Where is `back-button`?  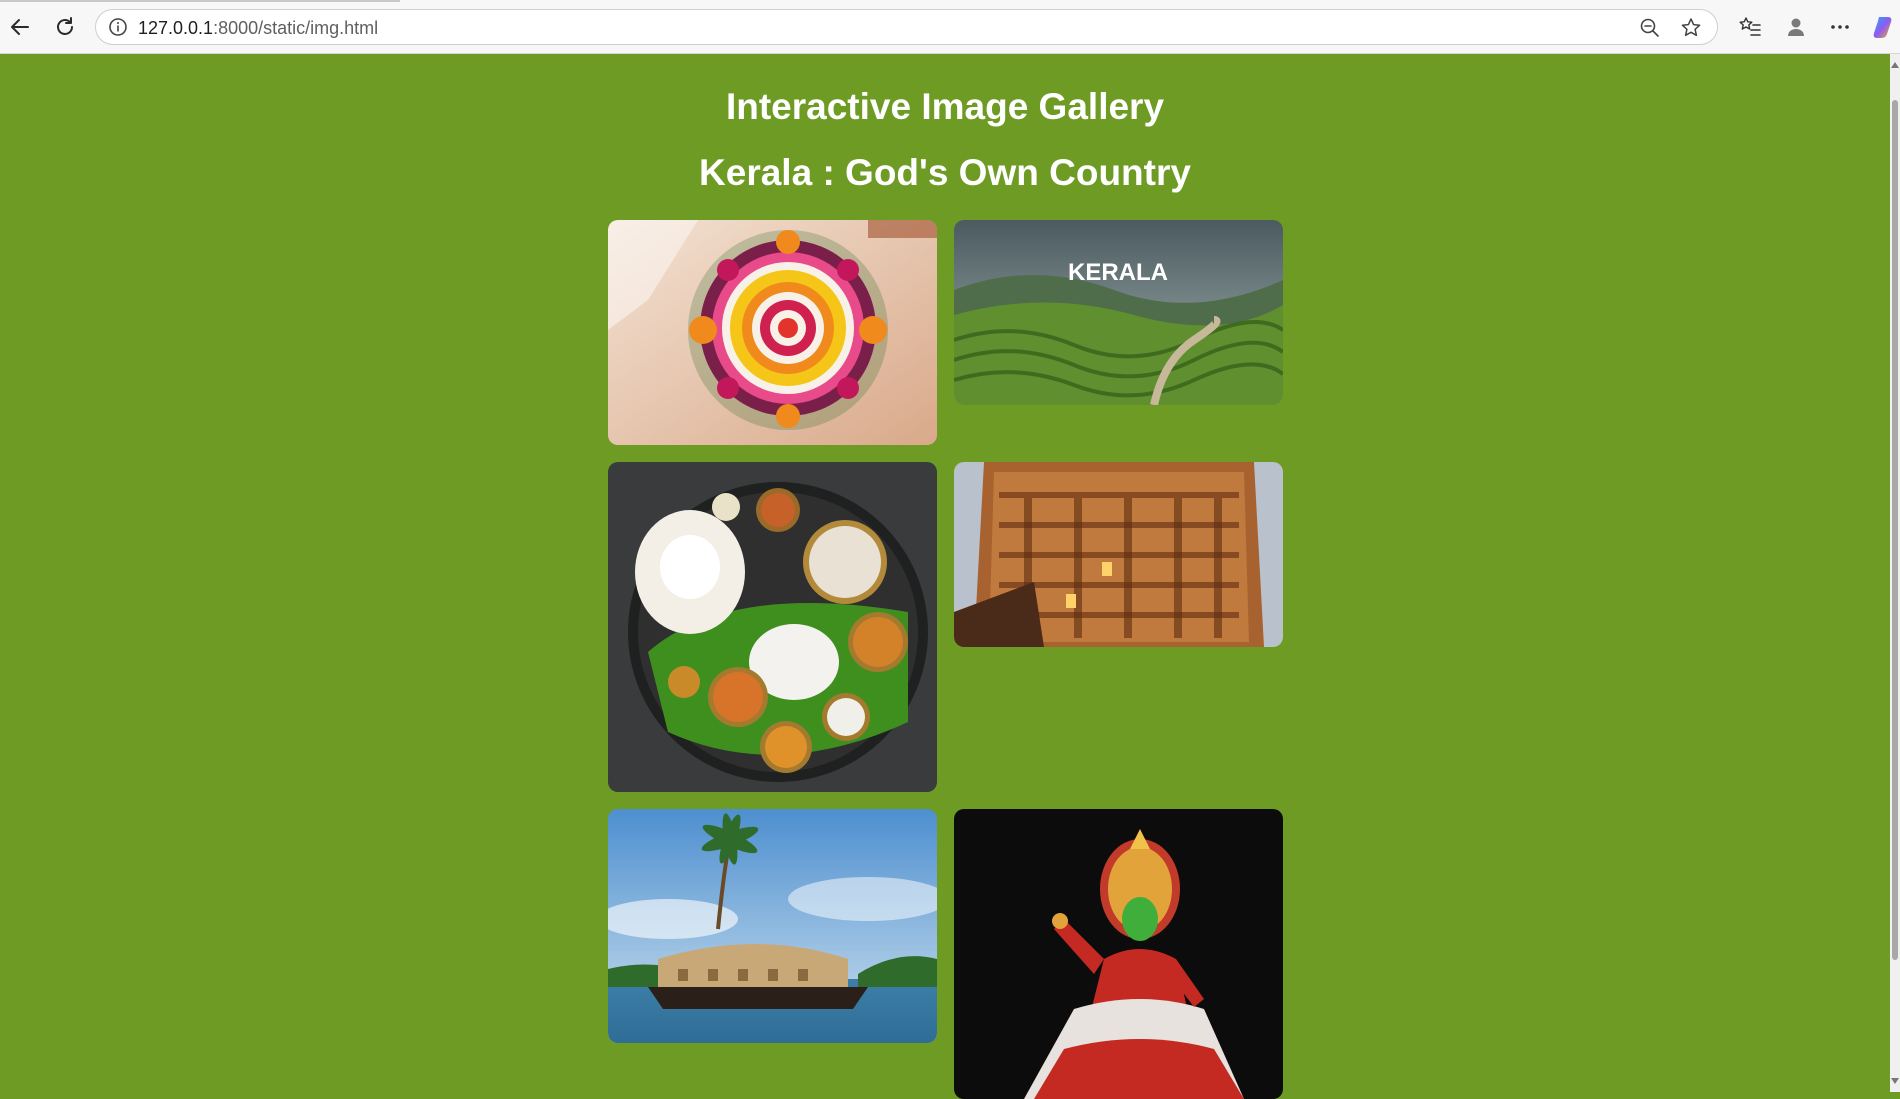 back-button is located at coordinates (20, 27).